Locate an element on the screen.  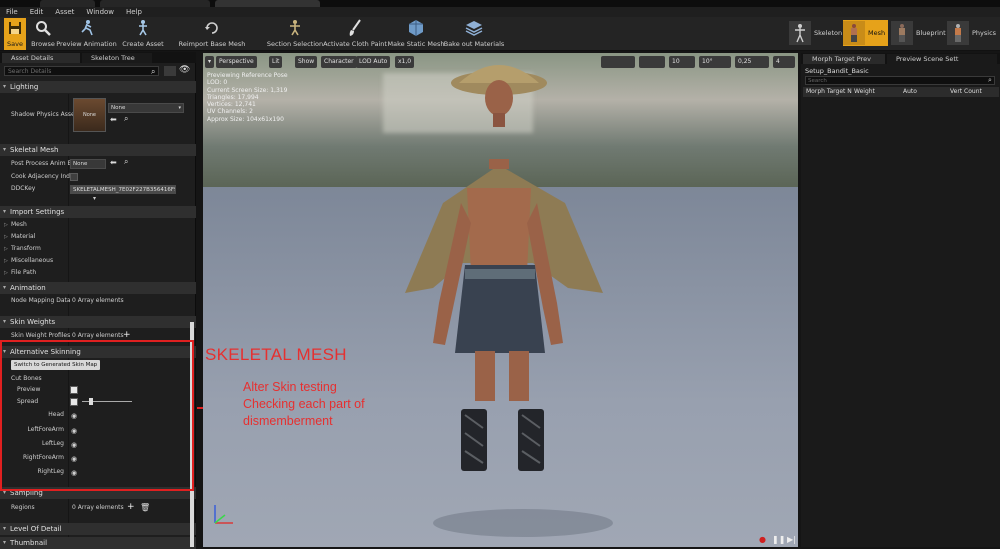
section-skeletal-mesh: Skeletal Mesh is located at coordinates (98, 150).